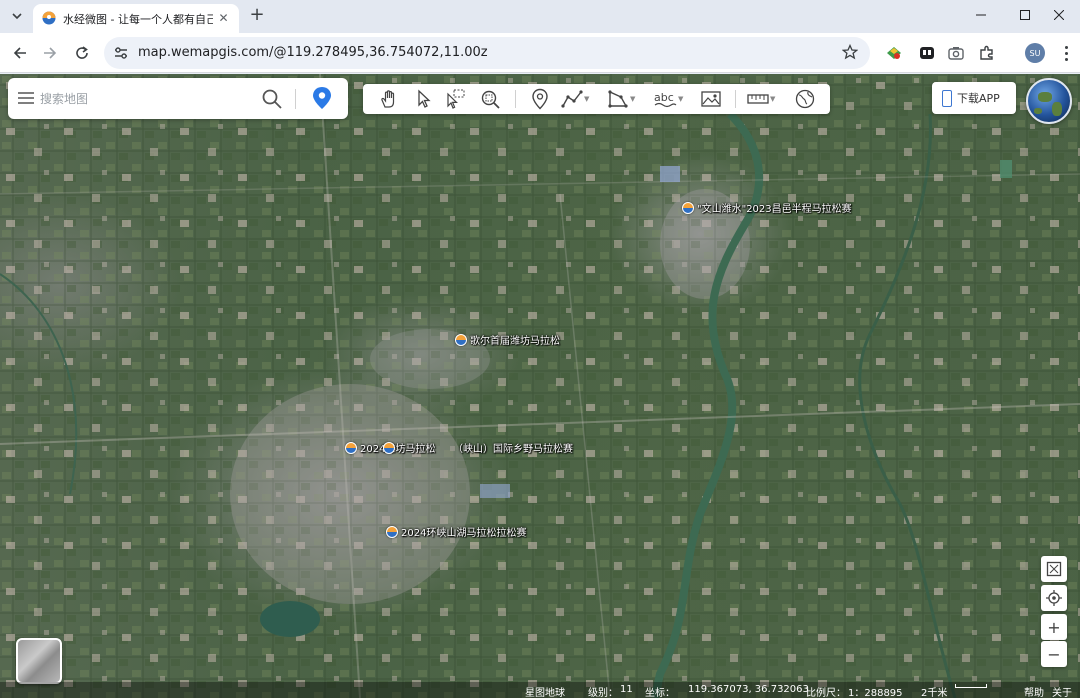  I want to click on globe-3d-icon, so click(805, 99).